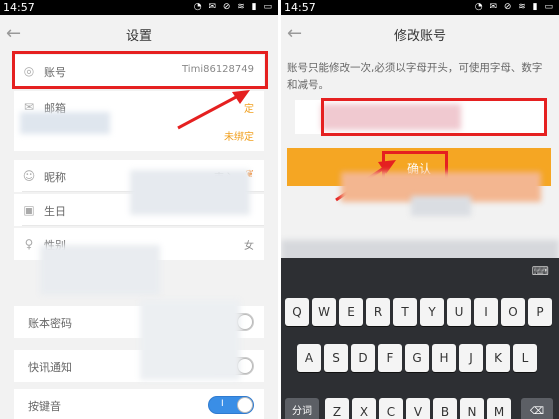 Image resolution: width=559 pixels, height=419 pixels. Describe the element at coordinates (391, 408) in the screenshot. I see `key-c: C` at that location.